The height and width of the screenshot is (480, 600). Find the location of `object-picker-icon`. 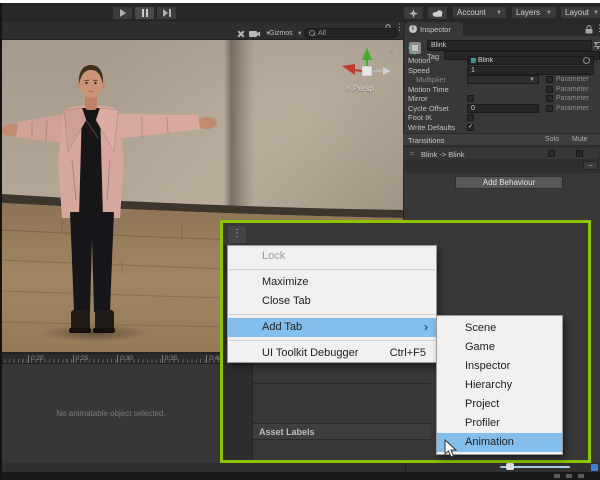

object-picker-icon is located at coordinates (586, 60).